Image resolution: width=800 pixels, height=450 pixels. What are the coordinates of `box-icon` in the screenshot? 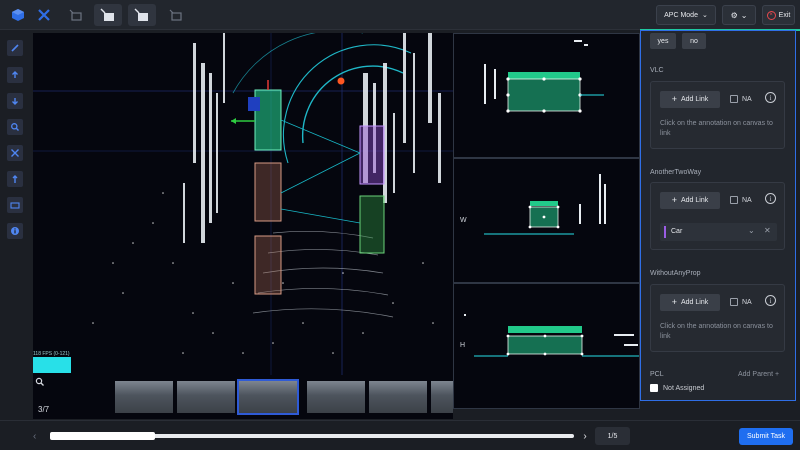 It's located at (75, 15).